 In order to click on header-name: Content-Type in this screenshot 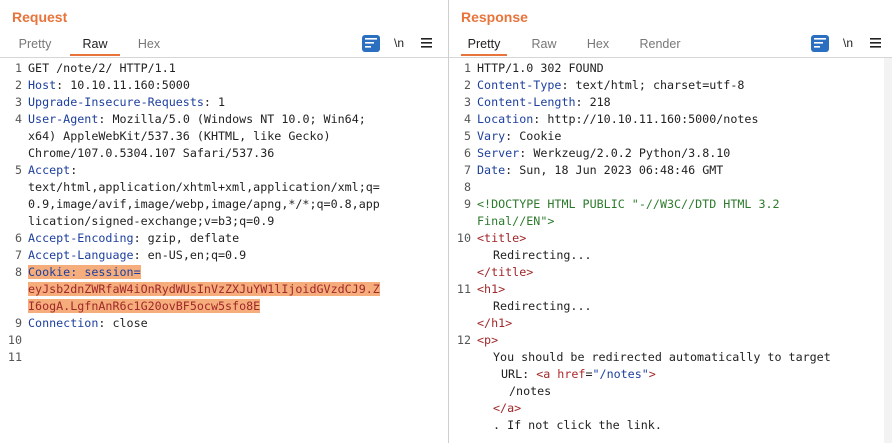, I will do `click(519, 85)`.